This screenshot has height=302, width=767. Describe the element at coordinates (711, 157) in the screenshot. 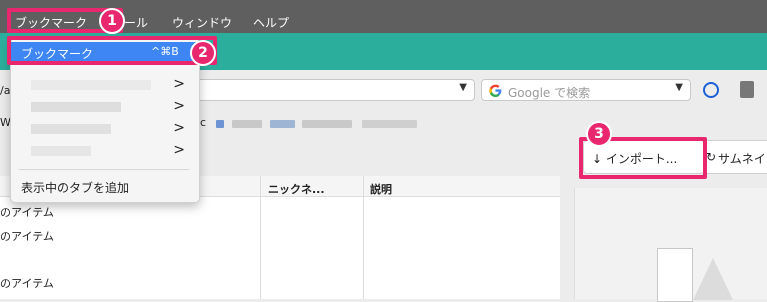

I see `sync-icon: ↻` at that location.